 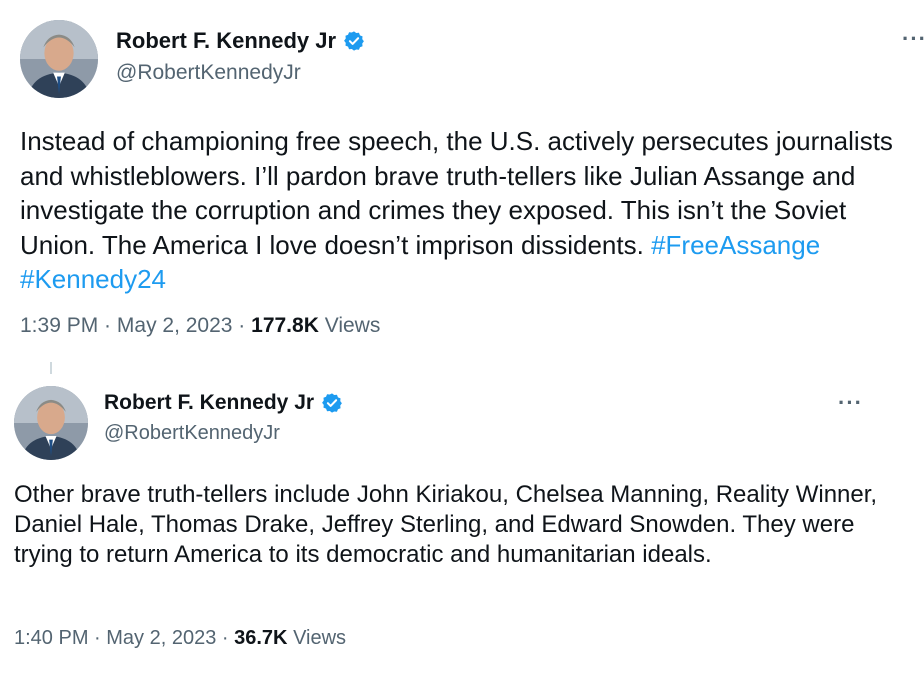 What do you see at coordinates (51, 638) in the screenshot?
I see `tweet-time: 1:40 PM` at bounding box center [51, 638].